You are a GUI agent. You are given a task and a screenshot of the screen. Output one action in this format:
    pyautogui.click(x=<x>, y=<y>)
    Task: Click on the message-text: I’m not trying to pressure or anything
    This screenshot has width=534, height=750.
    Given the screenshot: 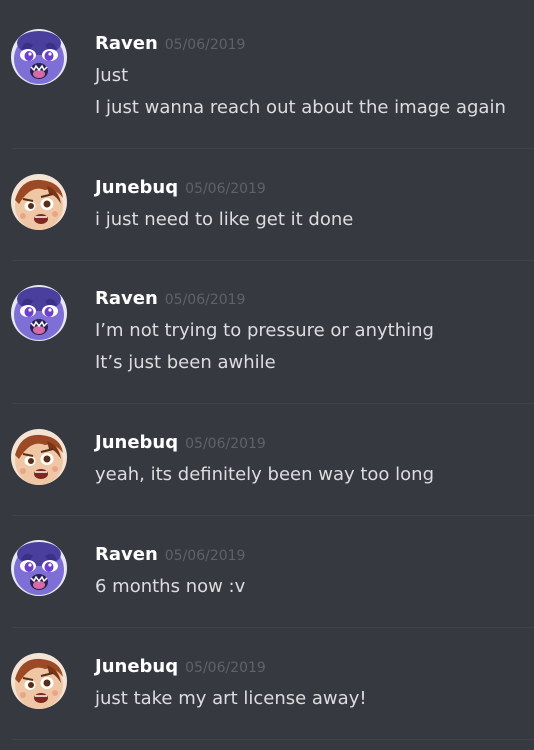 What is the action you would take?
    pyautogui.click(x=264, y=330)
    